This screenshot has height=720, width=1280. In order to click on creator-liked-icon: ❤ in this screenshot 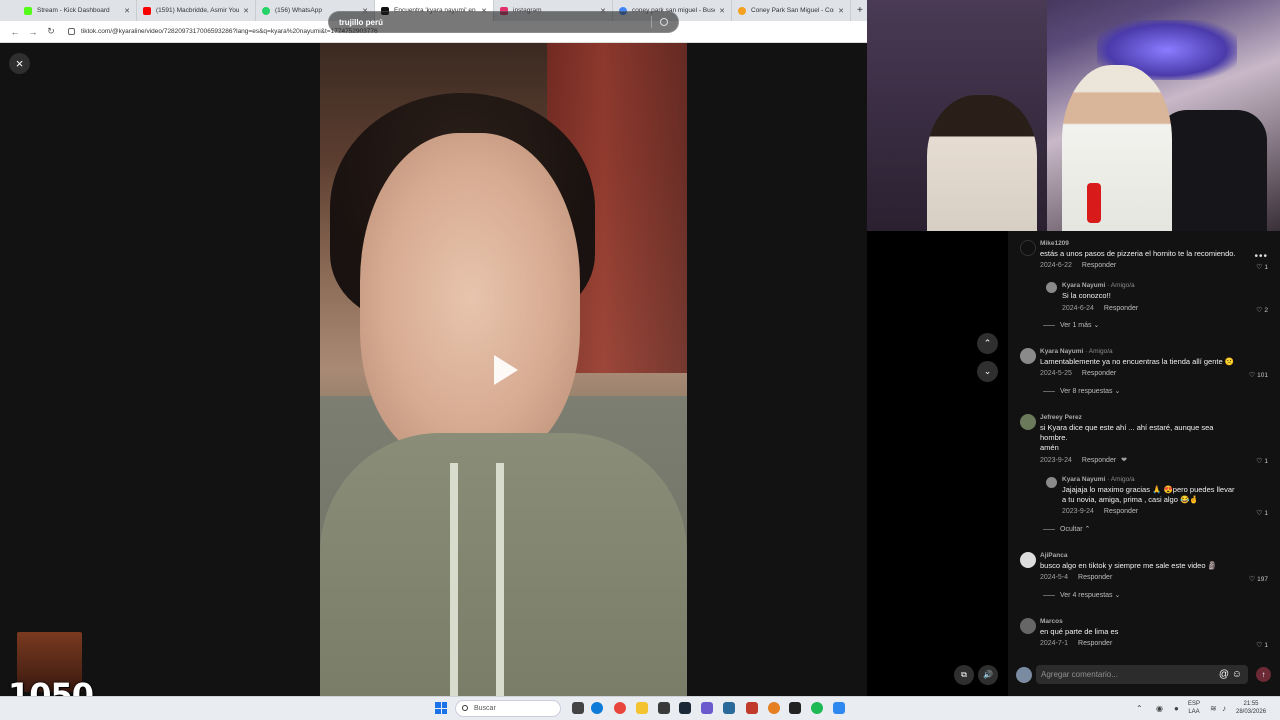, I will do `click(1124, 460)`.